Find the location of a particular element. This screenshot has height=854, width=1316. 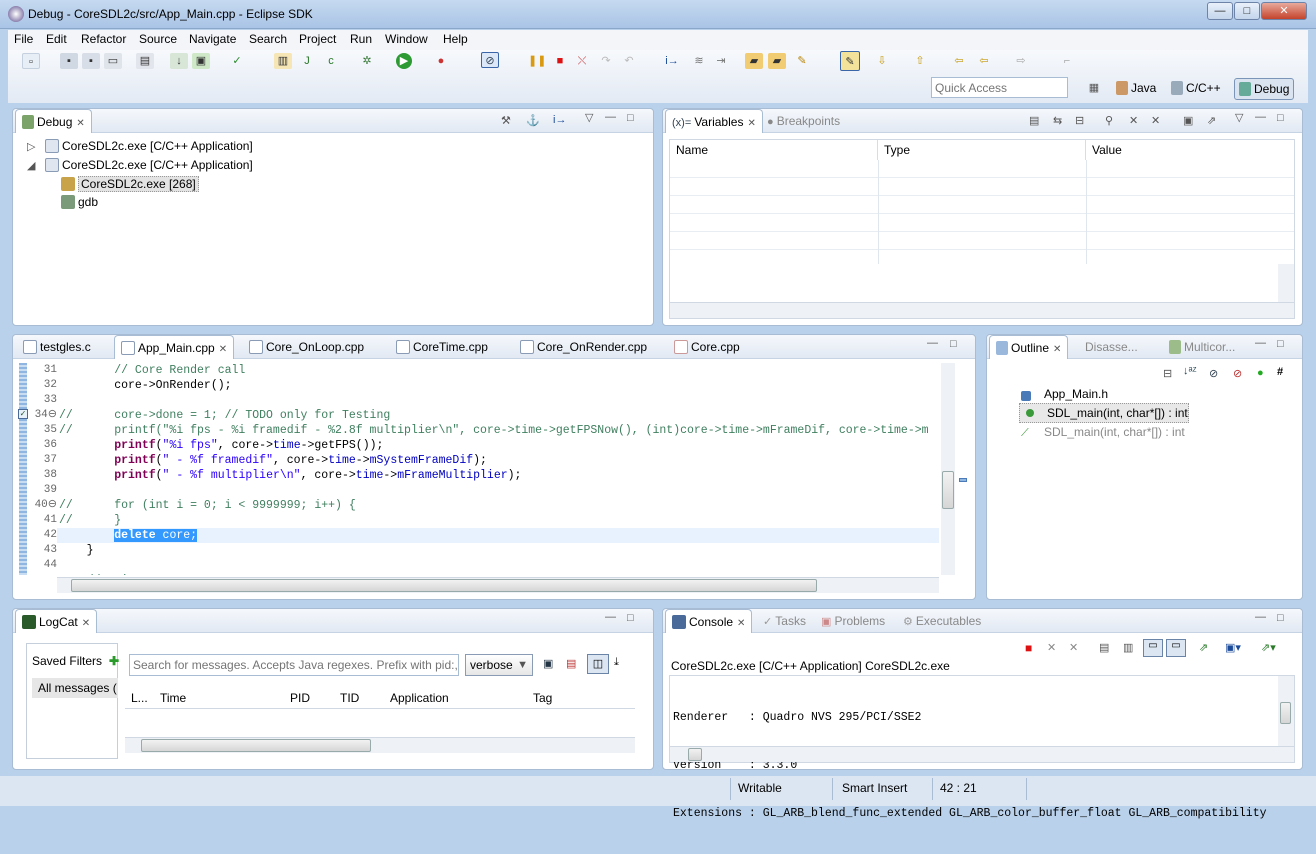

clear-console-icon: ▤ is located at coordinates (1104, 647).